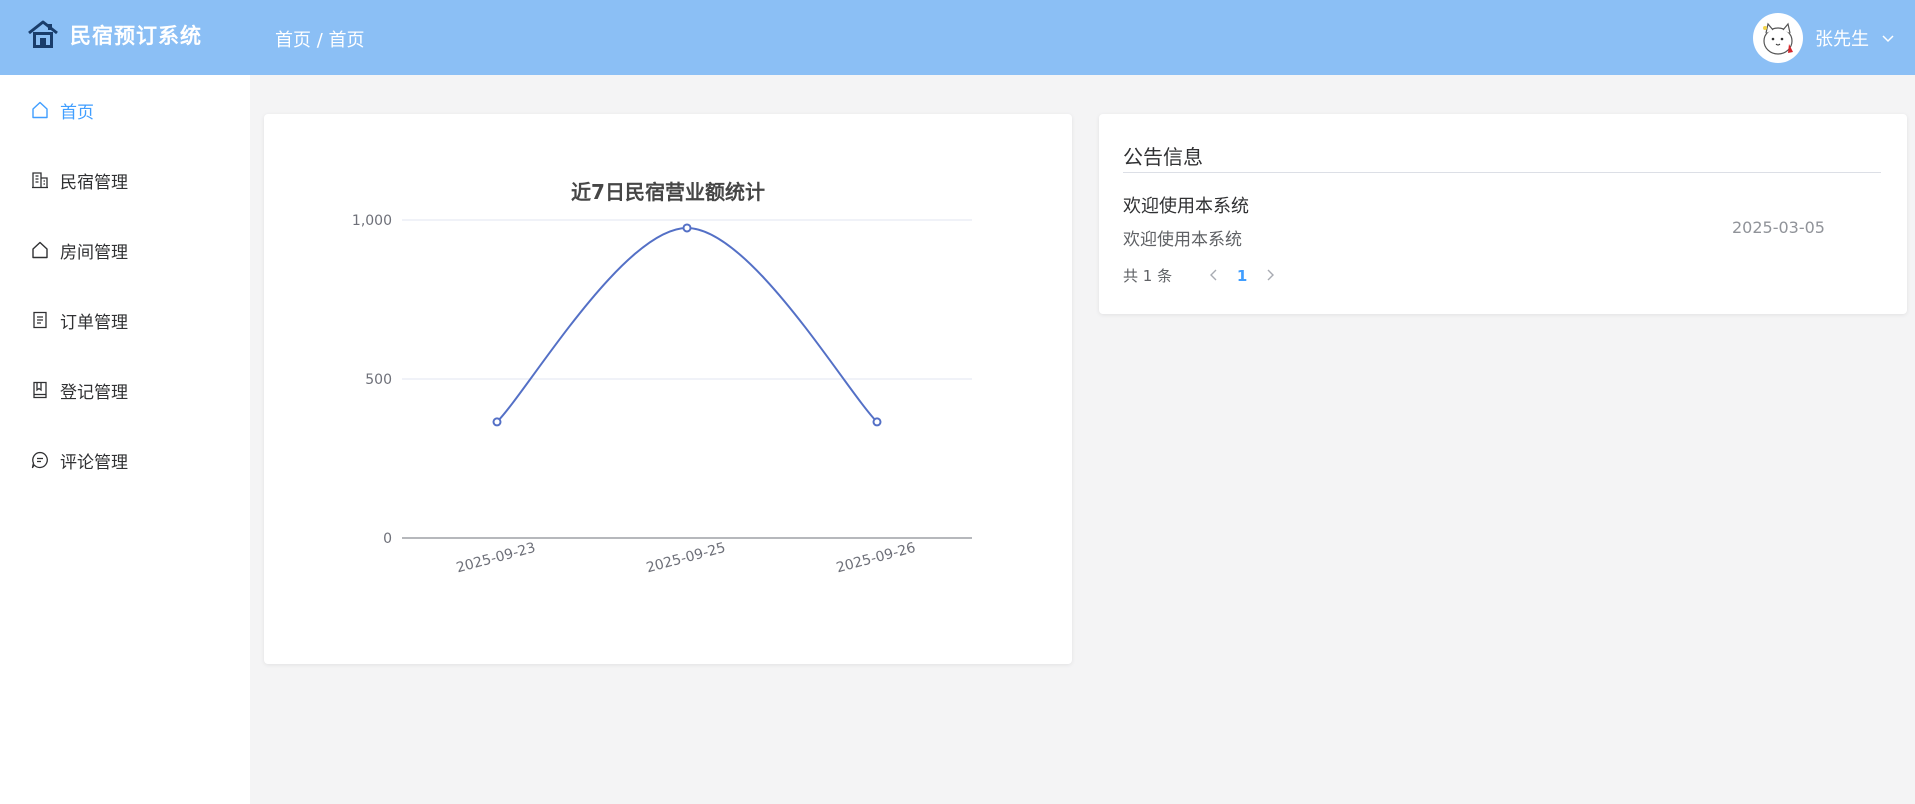  Describe the element at coordinates (40, 250) in the screenshot. I see `house-icon` at that location.